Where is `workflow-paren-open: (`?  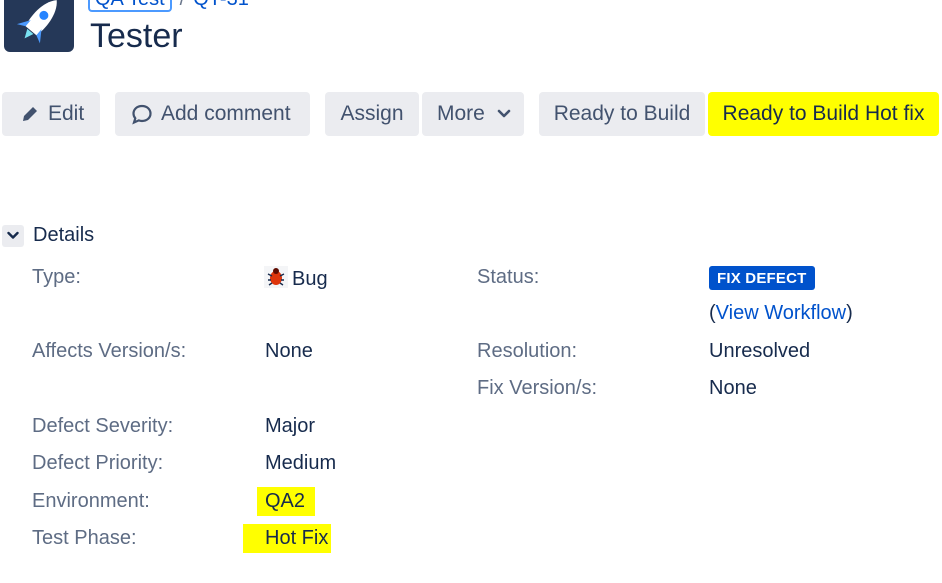 workflow-paren-open: ( is located at coordinates (712, 313).